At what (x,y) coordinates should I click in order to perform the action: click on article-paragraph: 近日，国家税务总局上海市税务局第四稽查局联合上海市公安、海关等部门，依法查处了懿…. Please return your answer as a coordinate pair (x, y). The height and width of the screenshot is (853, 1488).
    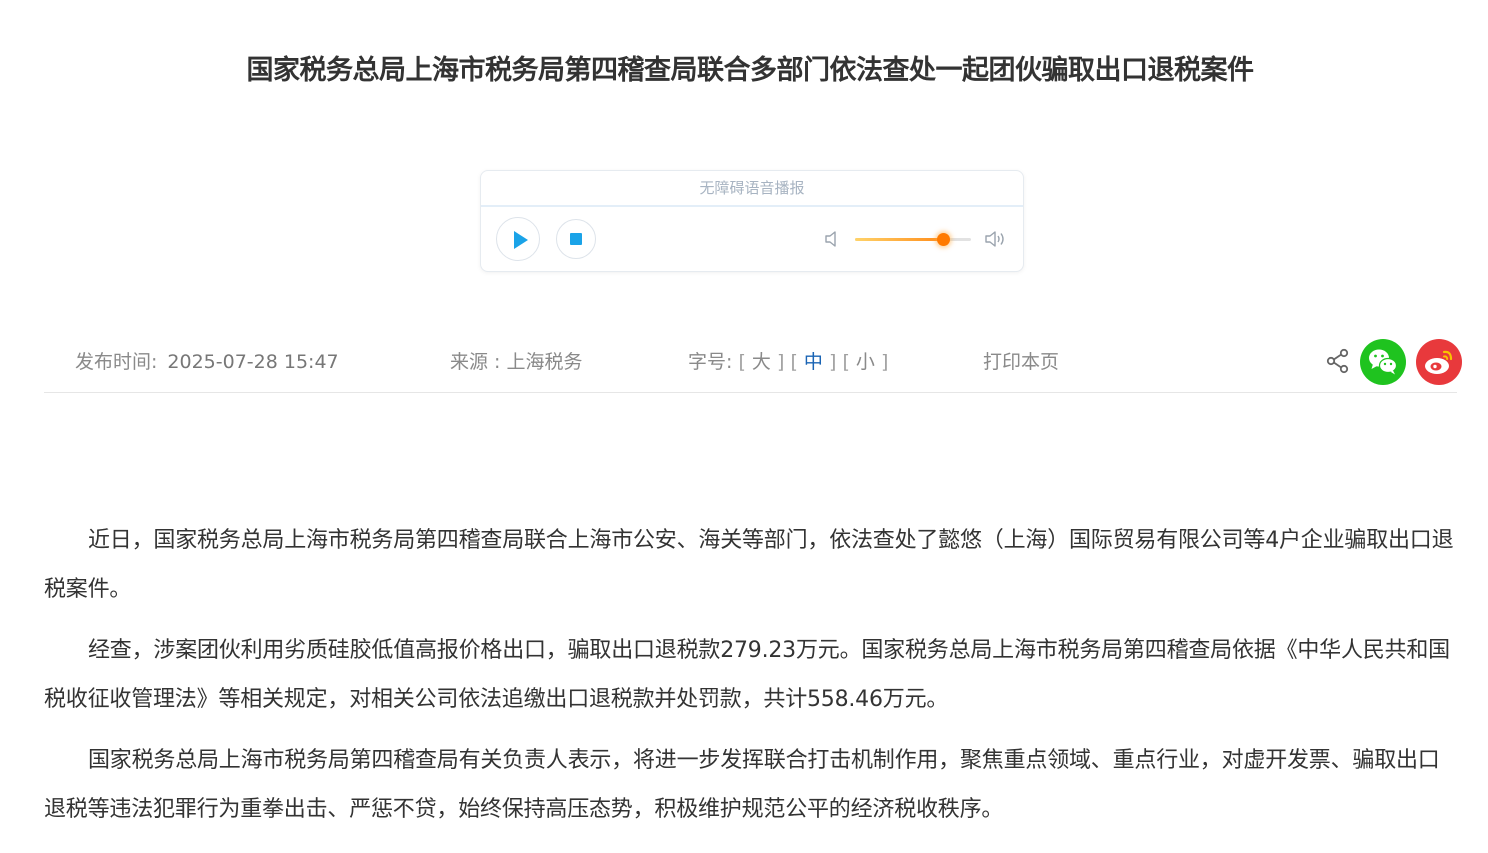
    Looking at the image, I should click on (749, 565).